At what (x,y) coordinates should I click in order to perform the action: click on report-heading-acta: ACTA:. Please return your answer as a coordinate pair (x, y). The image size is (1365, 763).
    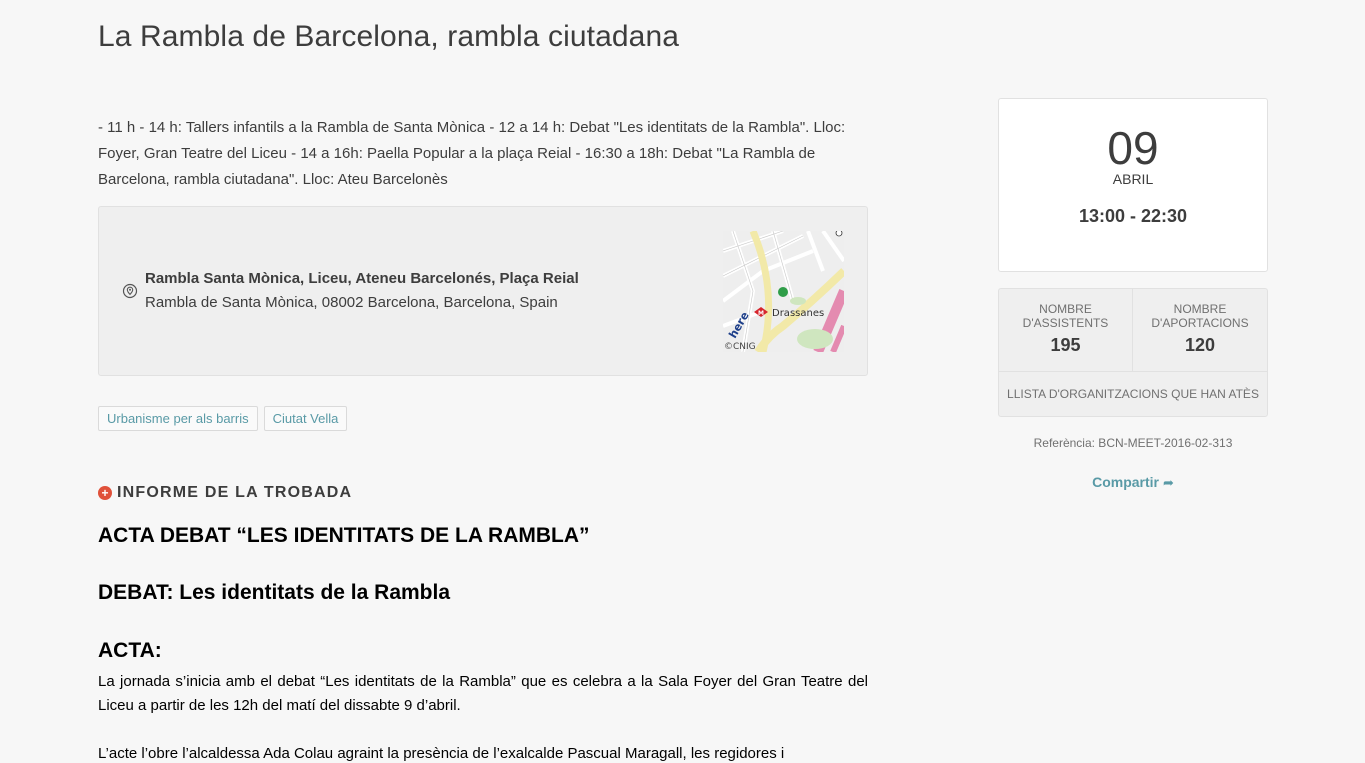
    Looking at the image, I should click on (130, 650).